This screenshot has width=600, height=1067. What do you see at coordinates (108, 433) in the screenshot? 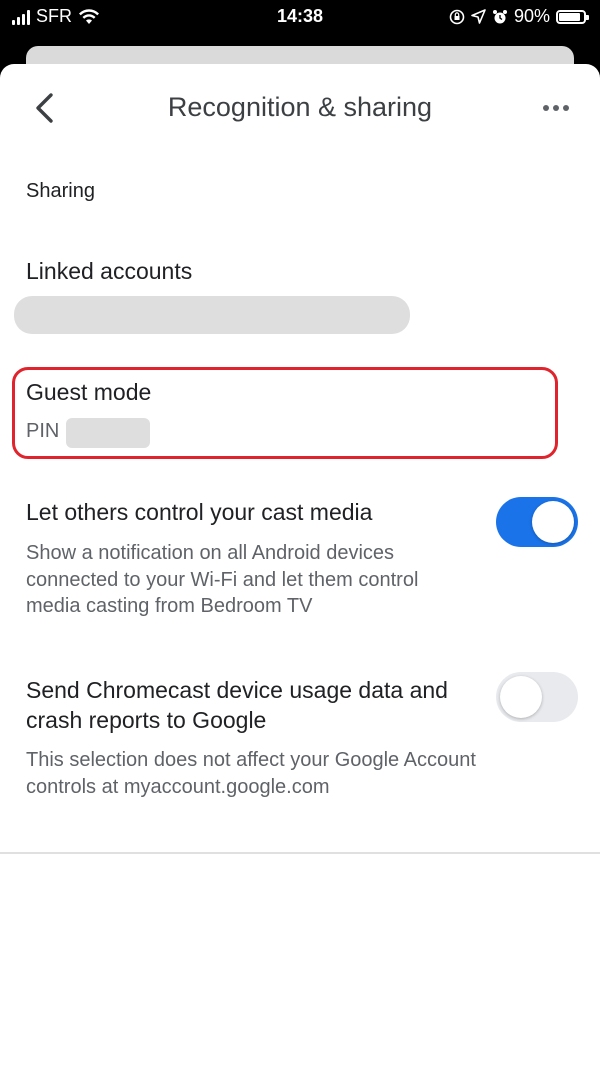
I see `guest-mode-pin-redacted` at bounding box center [108, 433].